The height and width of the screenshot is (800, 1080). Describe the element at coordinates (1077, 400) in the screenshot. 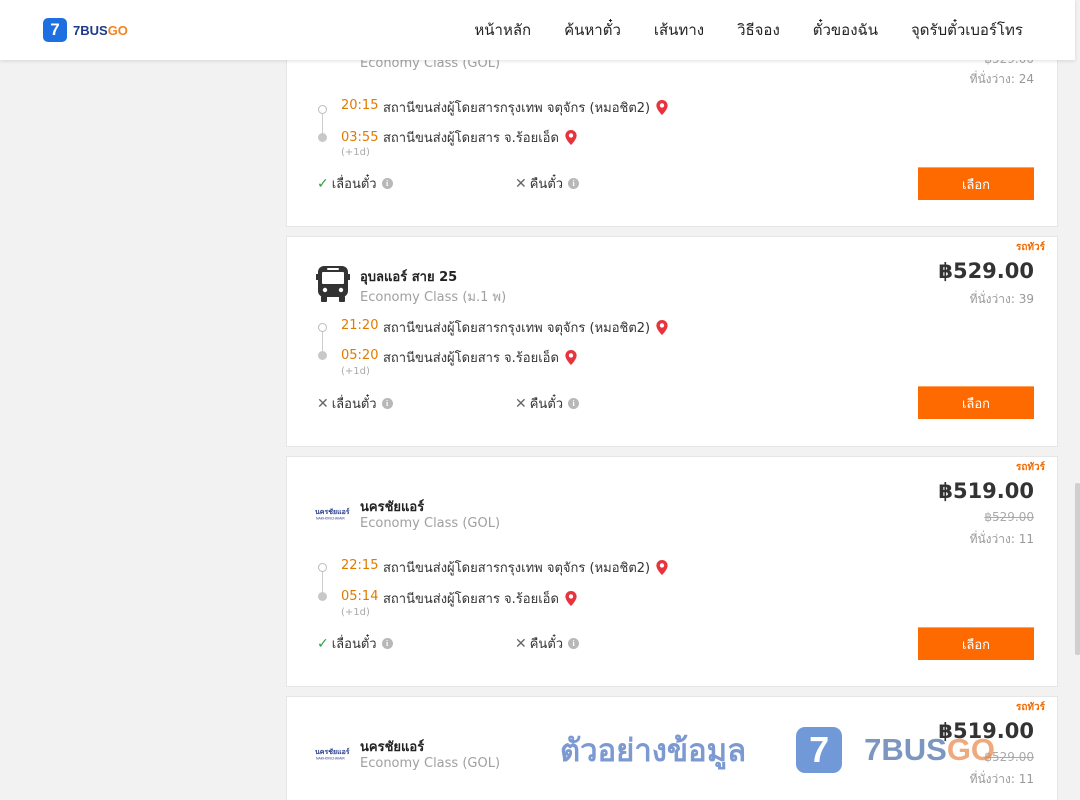

I see `page-scrollbar` at that location.